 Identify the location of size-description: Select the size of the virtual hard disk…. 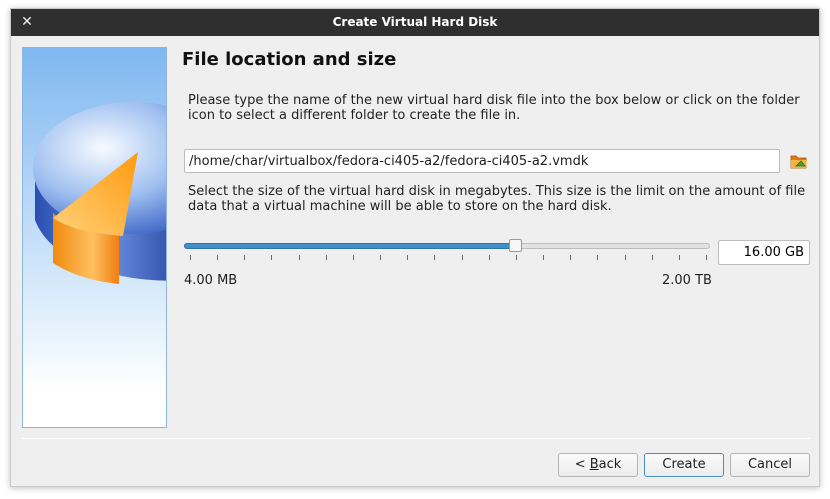
(497, 199).